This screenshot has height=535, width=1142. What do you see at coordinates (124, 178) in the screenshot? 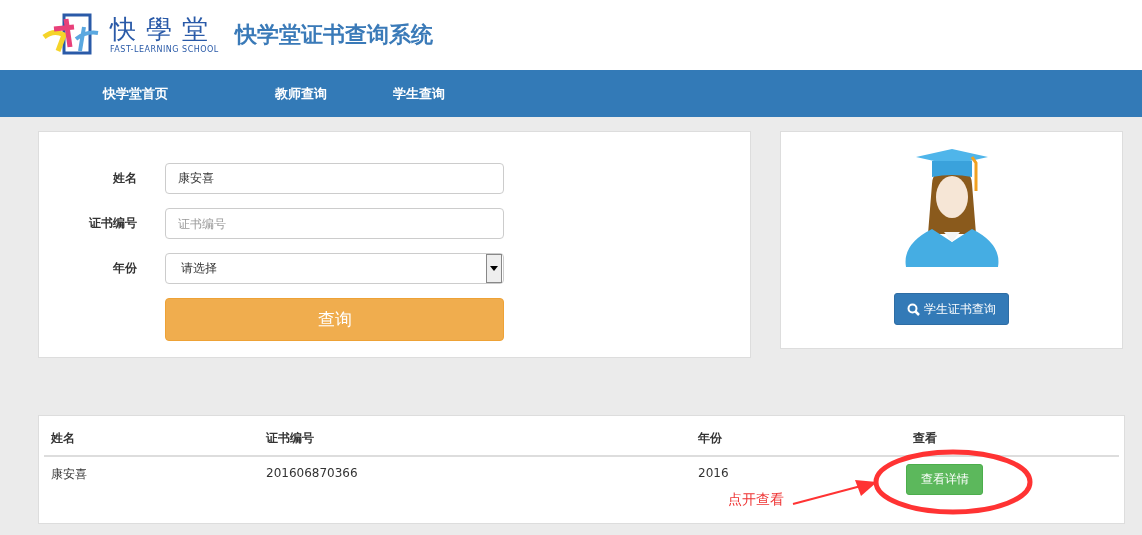
I see `field-label: 姓名` at bounding box center [124, 178].